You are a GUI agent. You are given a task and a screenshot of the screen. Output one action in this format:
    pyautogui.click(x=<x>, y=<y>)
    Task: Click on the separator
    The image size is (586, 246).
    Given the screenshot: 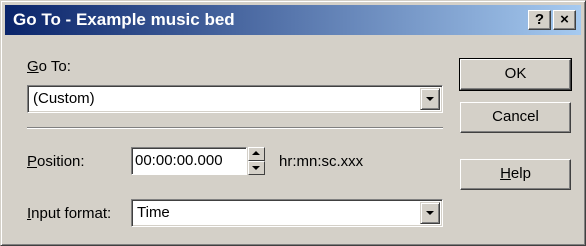 What is the action you would take?
    pyautogui.click(x=235, y=128)
    